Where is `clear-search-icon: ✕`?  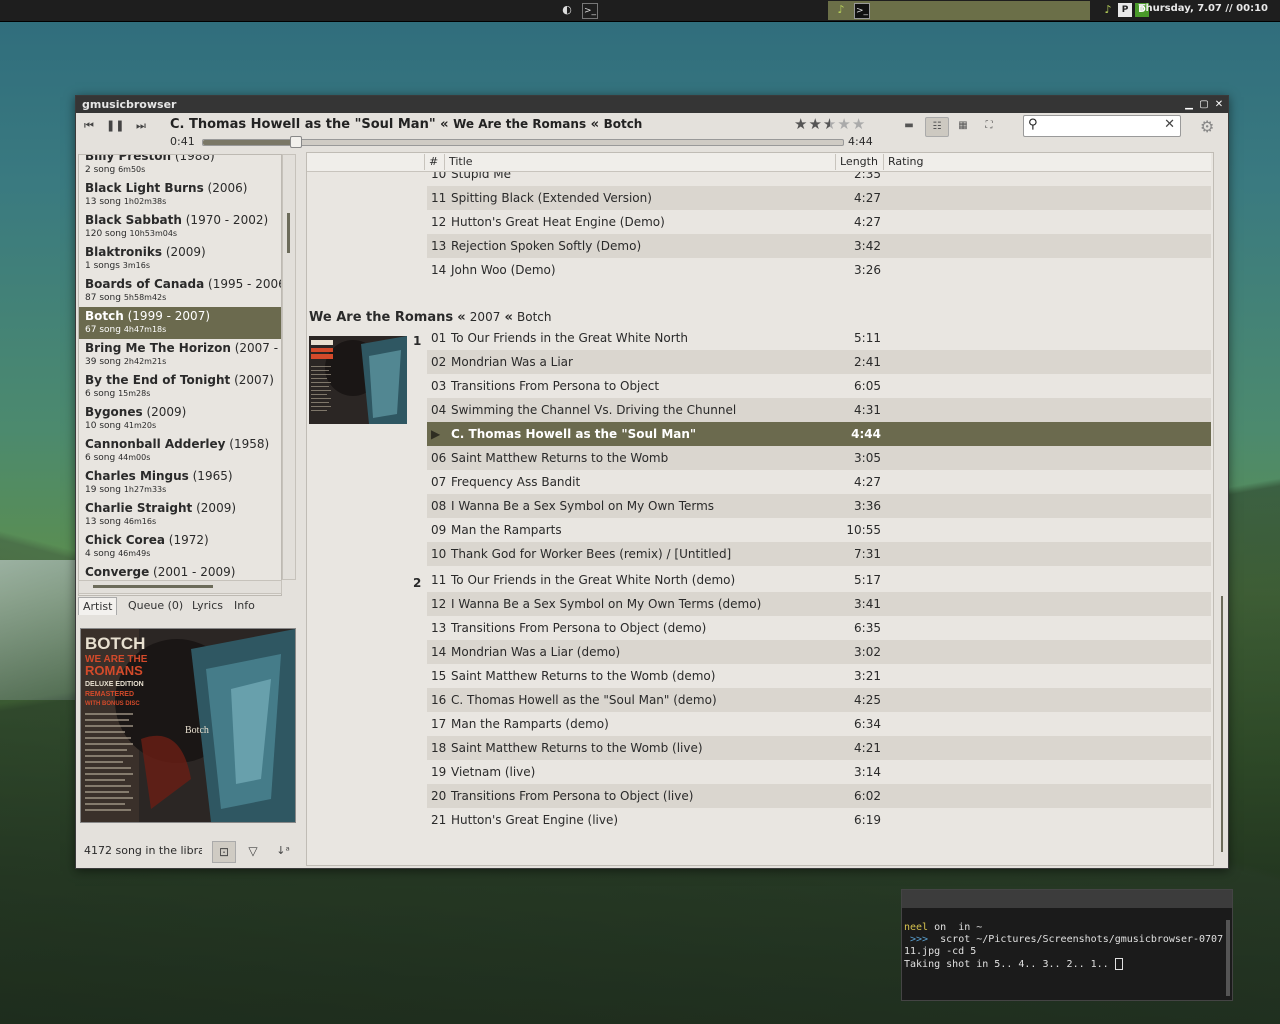
clear-search-icon: ✕ is located at coordinates (1169, 124).